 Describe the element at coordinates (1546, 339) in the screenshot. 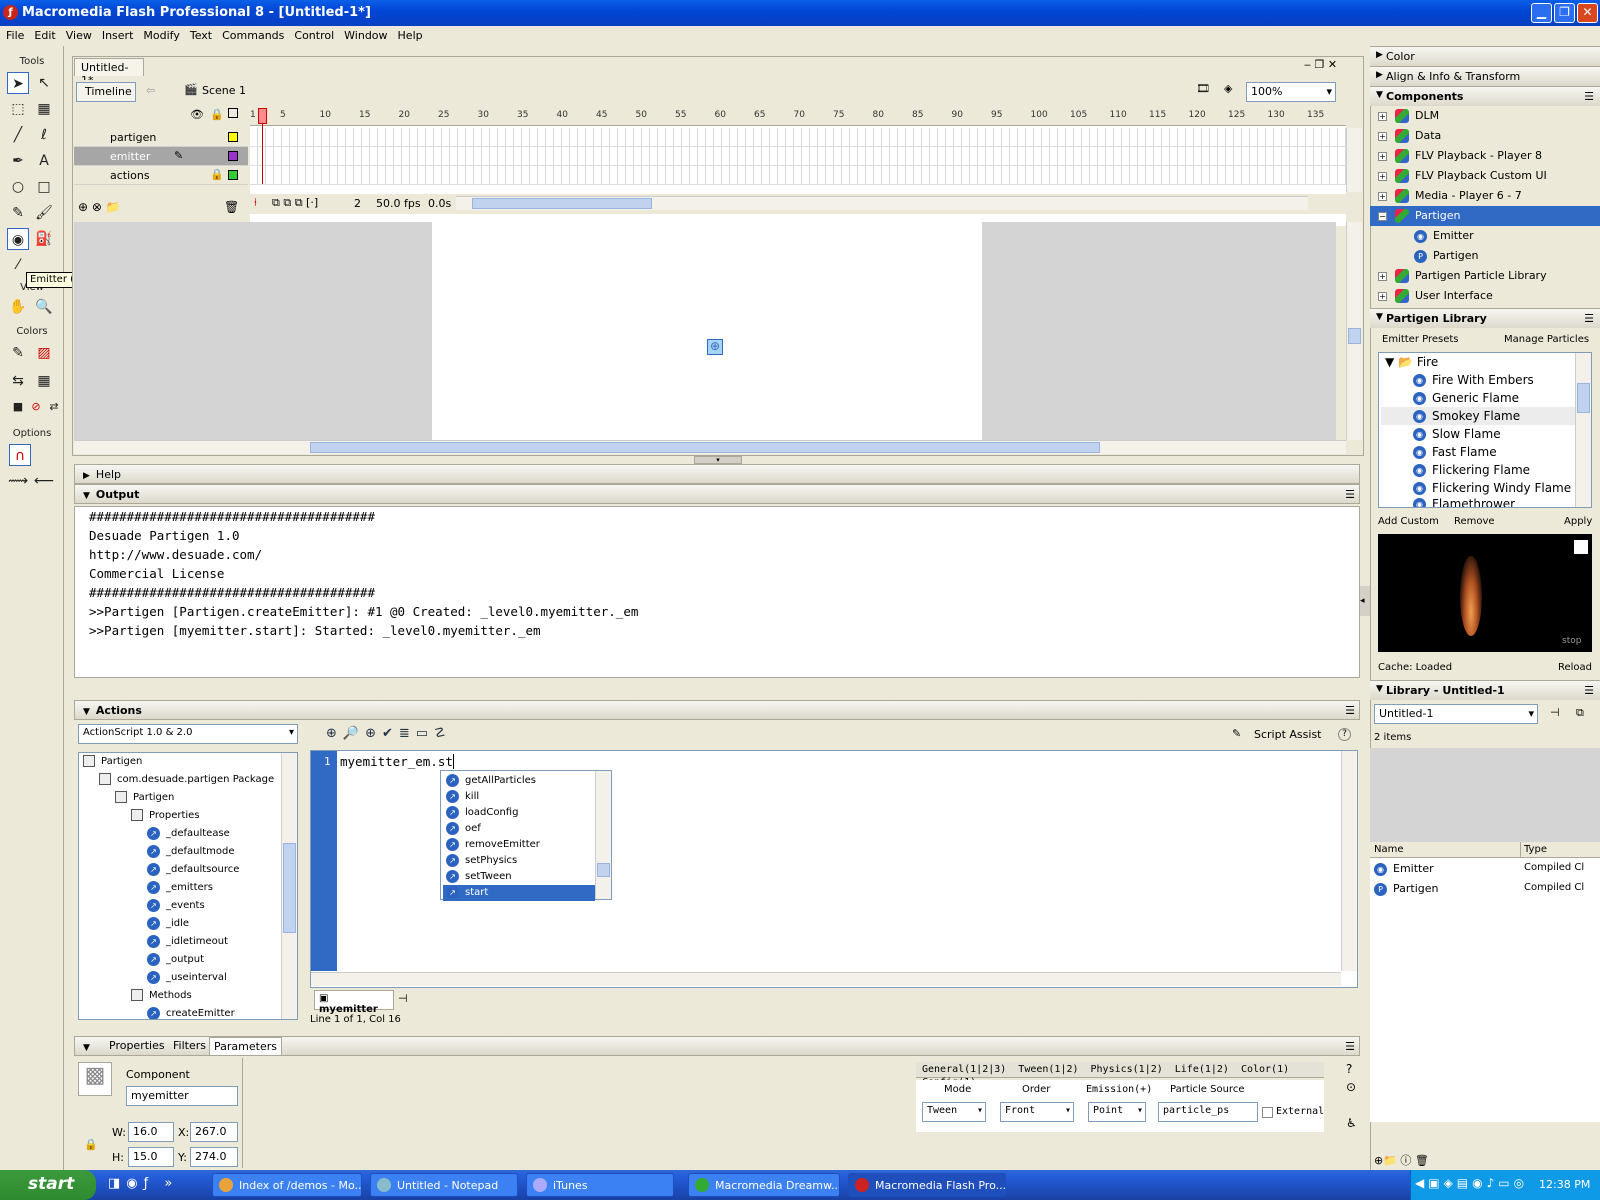

I see `manage-particles-tab: Manage Particles` at that location.